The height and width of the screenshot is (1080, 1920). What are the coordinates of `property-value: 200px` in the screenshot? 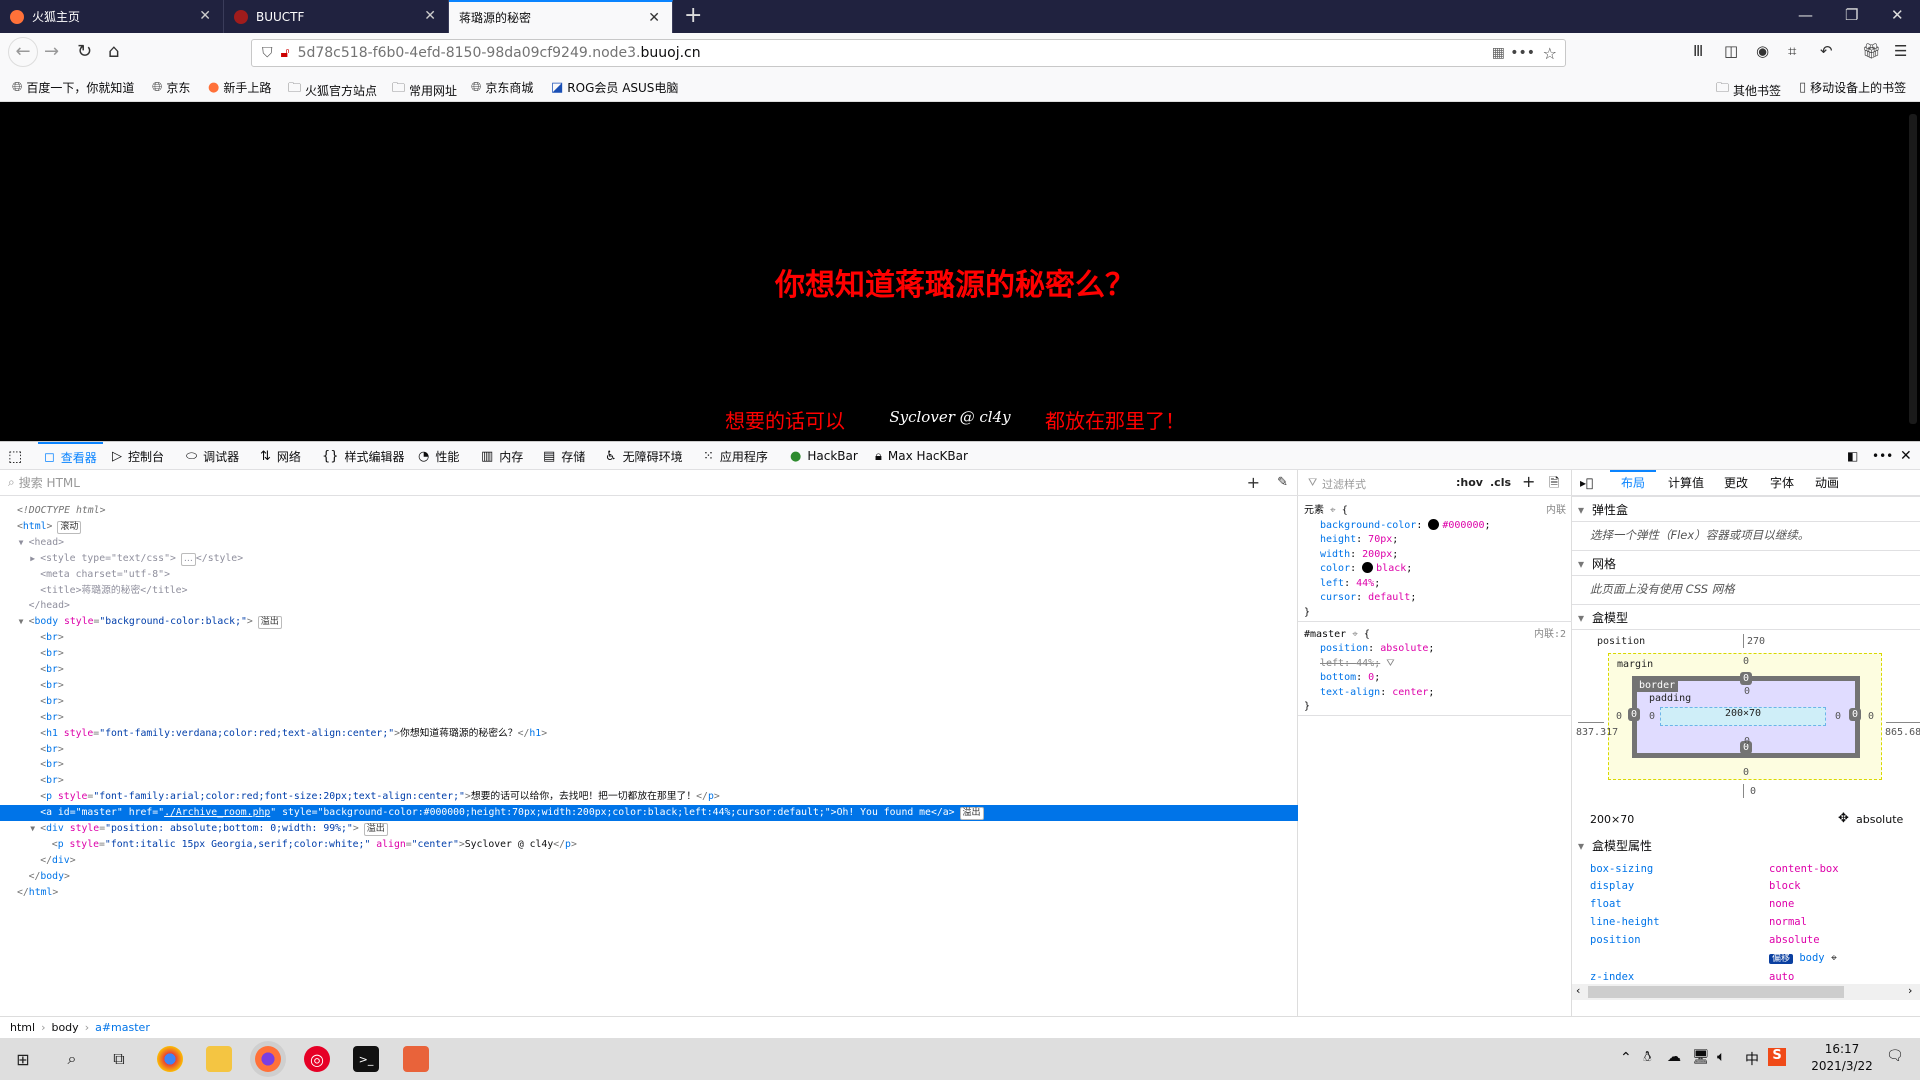 It's located at (1377, 554).